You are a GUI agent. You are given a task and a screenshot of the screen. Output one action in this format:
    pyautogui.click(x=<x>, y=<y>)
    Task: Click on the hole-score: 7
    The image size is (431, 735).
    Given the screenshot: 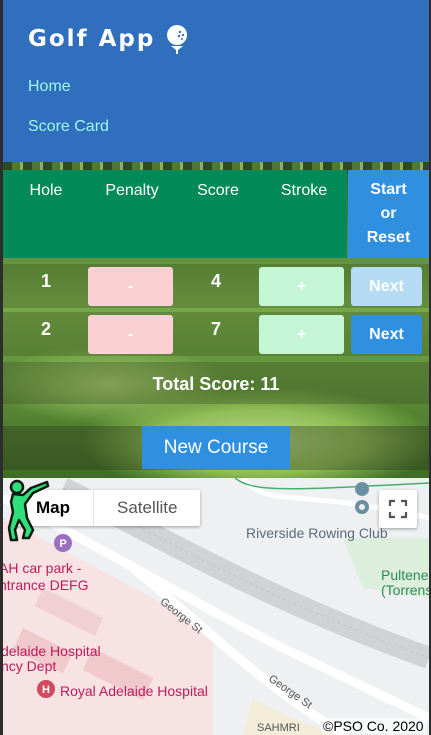 What is the action you would take?
    pyautogui.click(x=215, y=329)
    